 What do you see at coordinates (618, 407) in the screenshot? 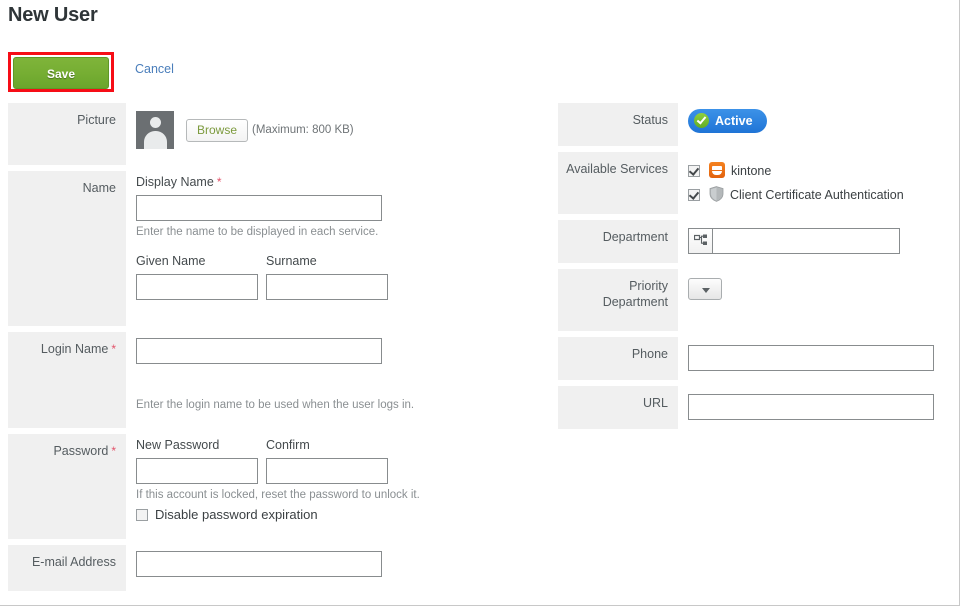
I see `label-url: URL` at bounding box center [618, 407].